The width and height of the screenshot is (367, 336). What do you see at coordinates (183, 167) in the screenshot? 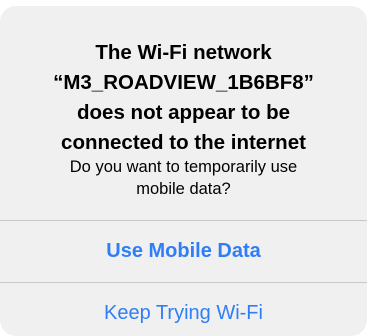
I see `alert-message-line: Do you want to temporarily use` at bounding box center [183, 167].